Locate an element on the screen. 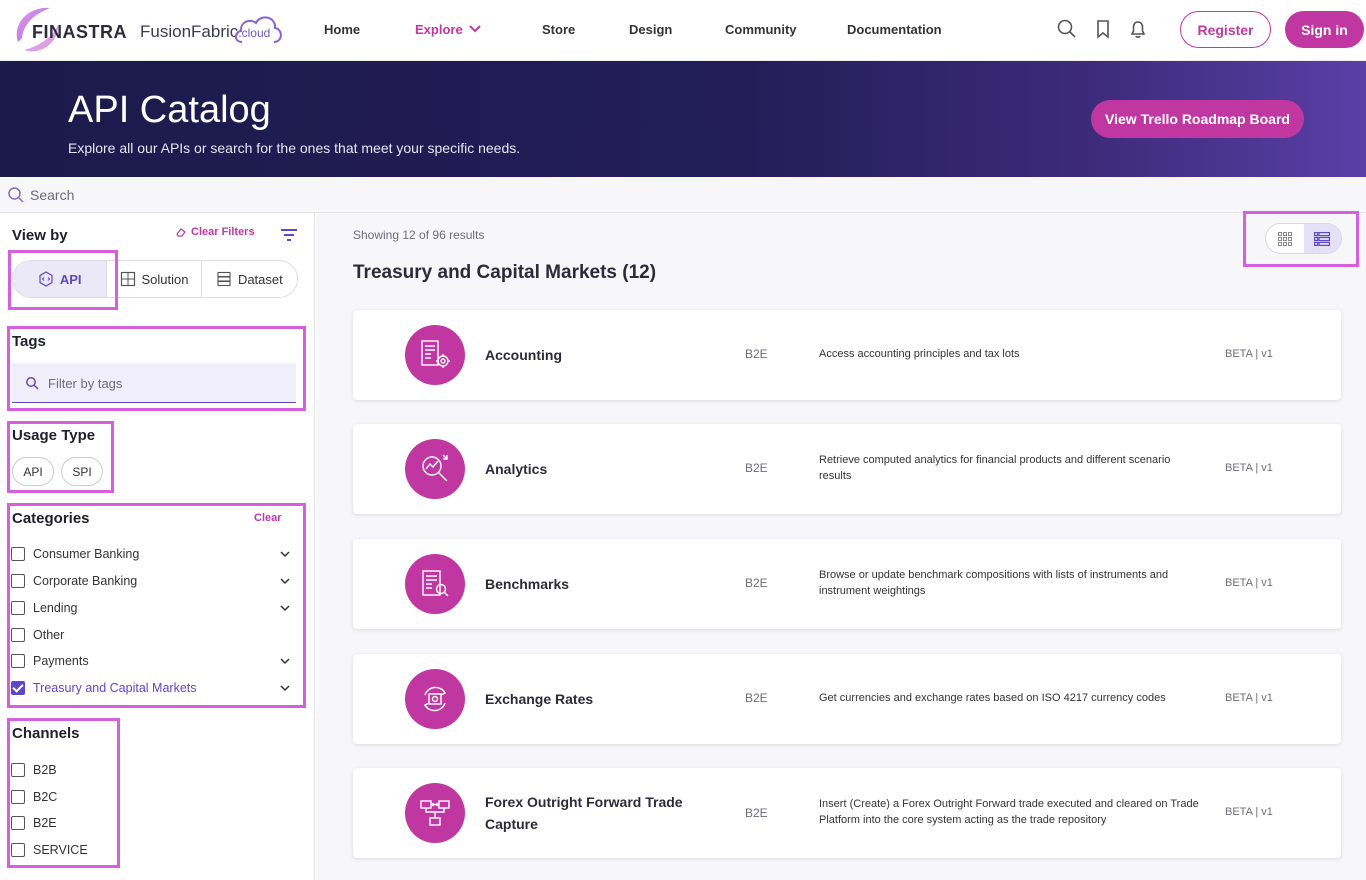  tags-filter-input is located at coordinates (168, 383).